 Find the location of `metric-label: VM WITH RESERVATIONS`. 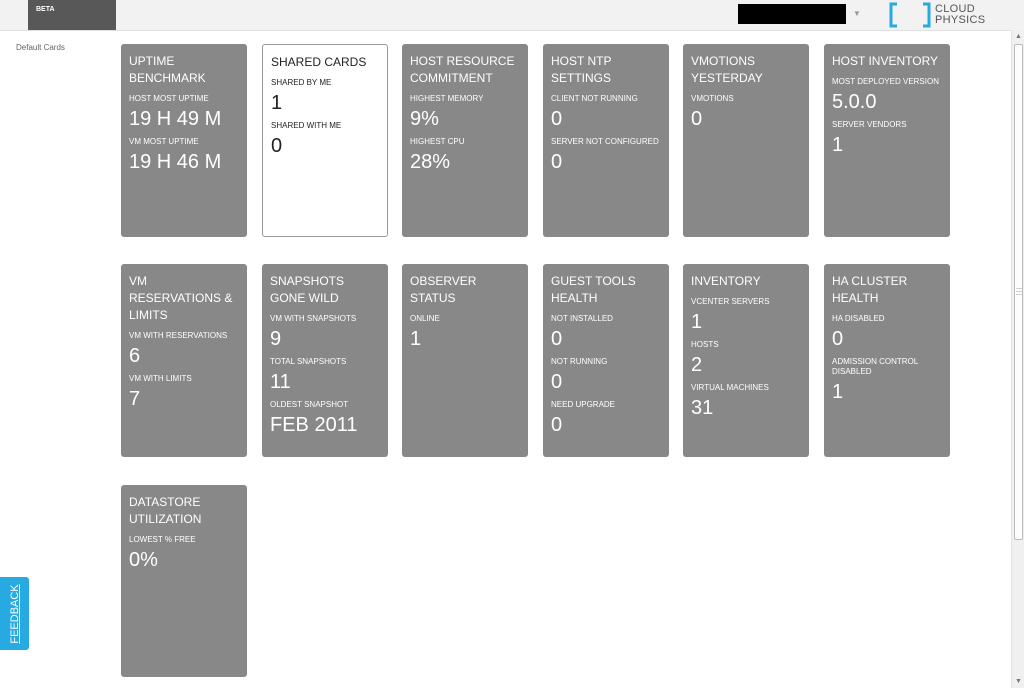

metric-label: VM WITH RESERVATIONS is located at coordinates (178, 335).